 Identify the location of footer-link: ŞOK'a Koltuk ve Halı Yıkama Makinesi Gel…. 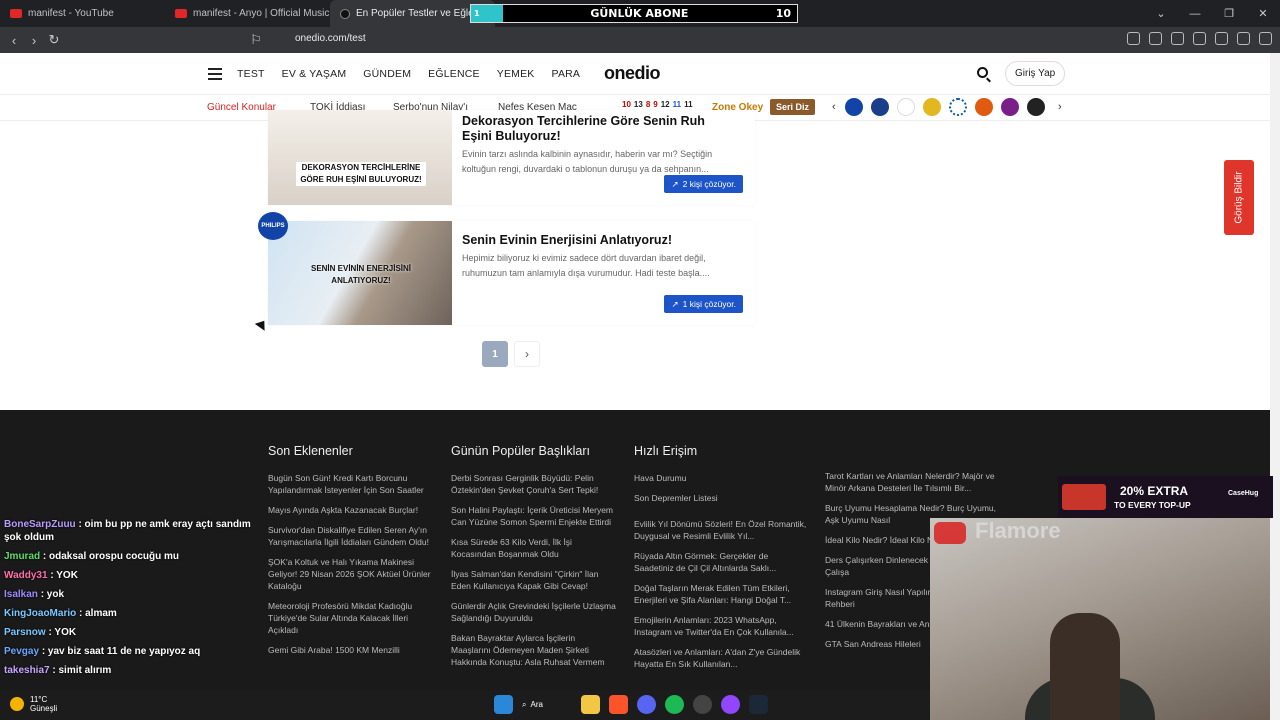
(350, 574).